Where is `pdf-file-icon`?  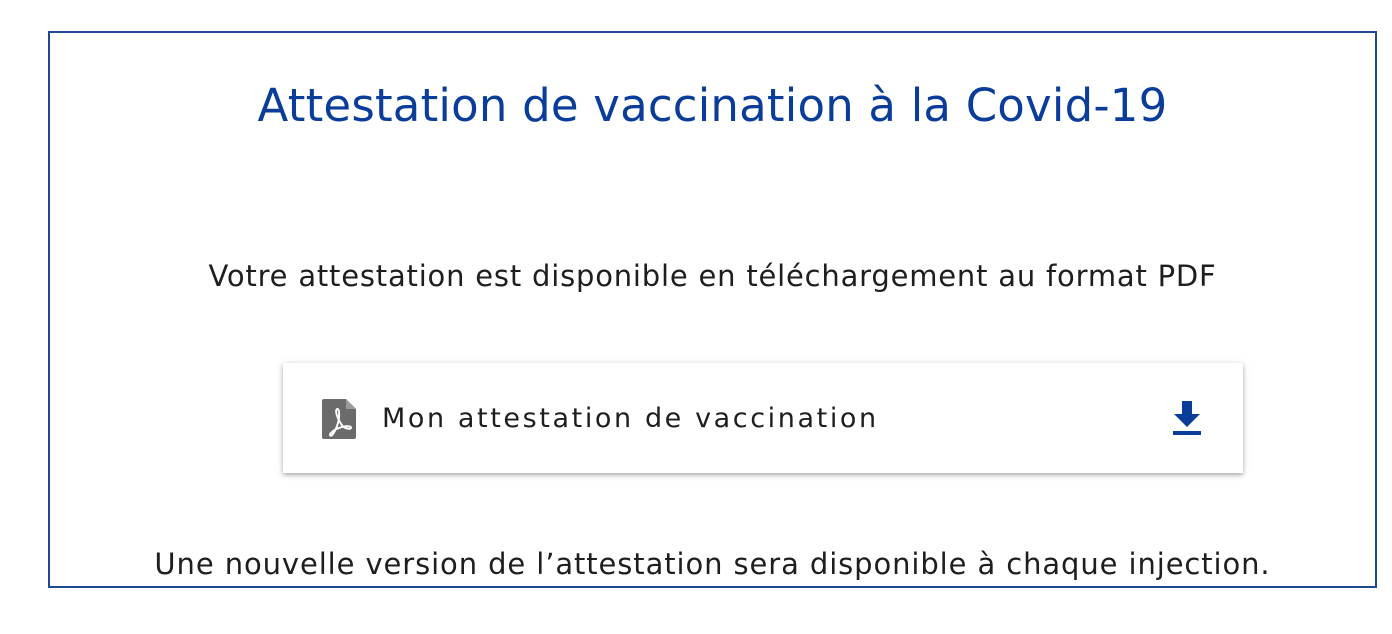
pdf-file-icon is located at coordinates (339, 419).